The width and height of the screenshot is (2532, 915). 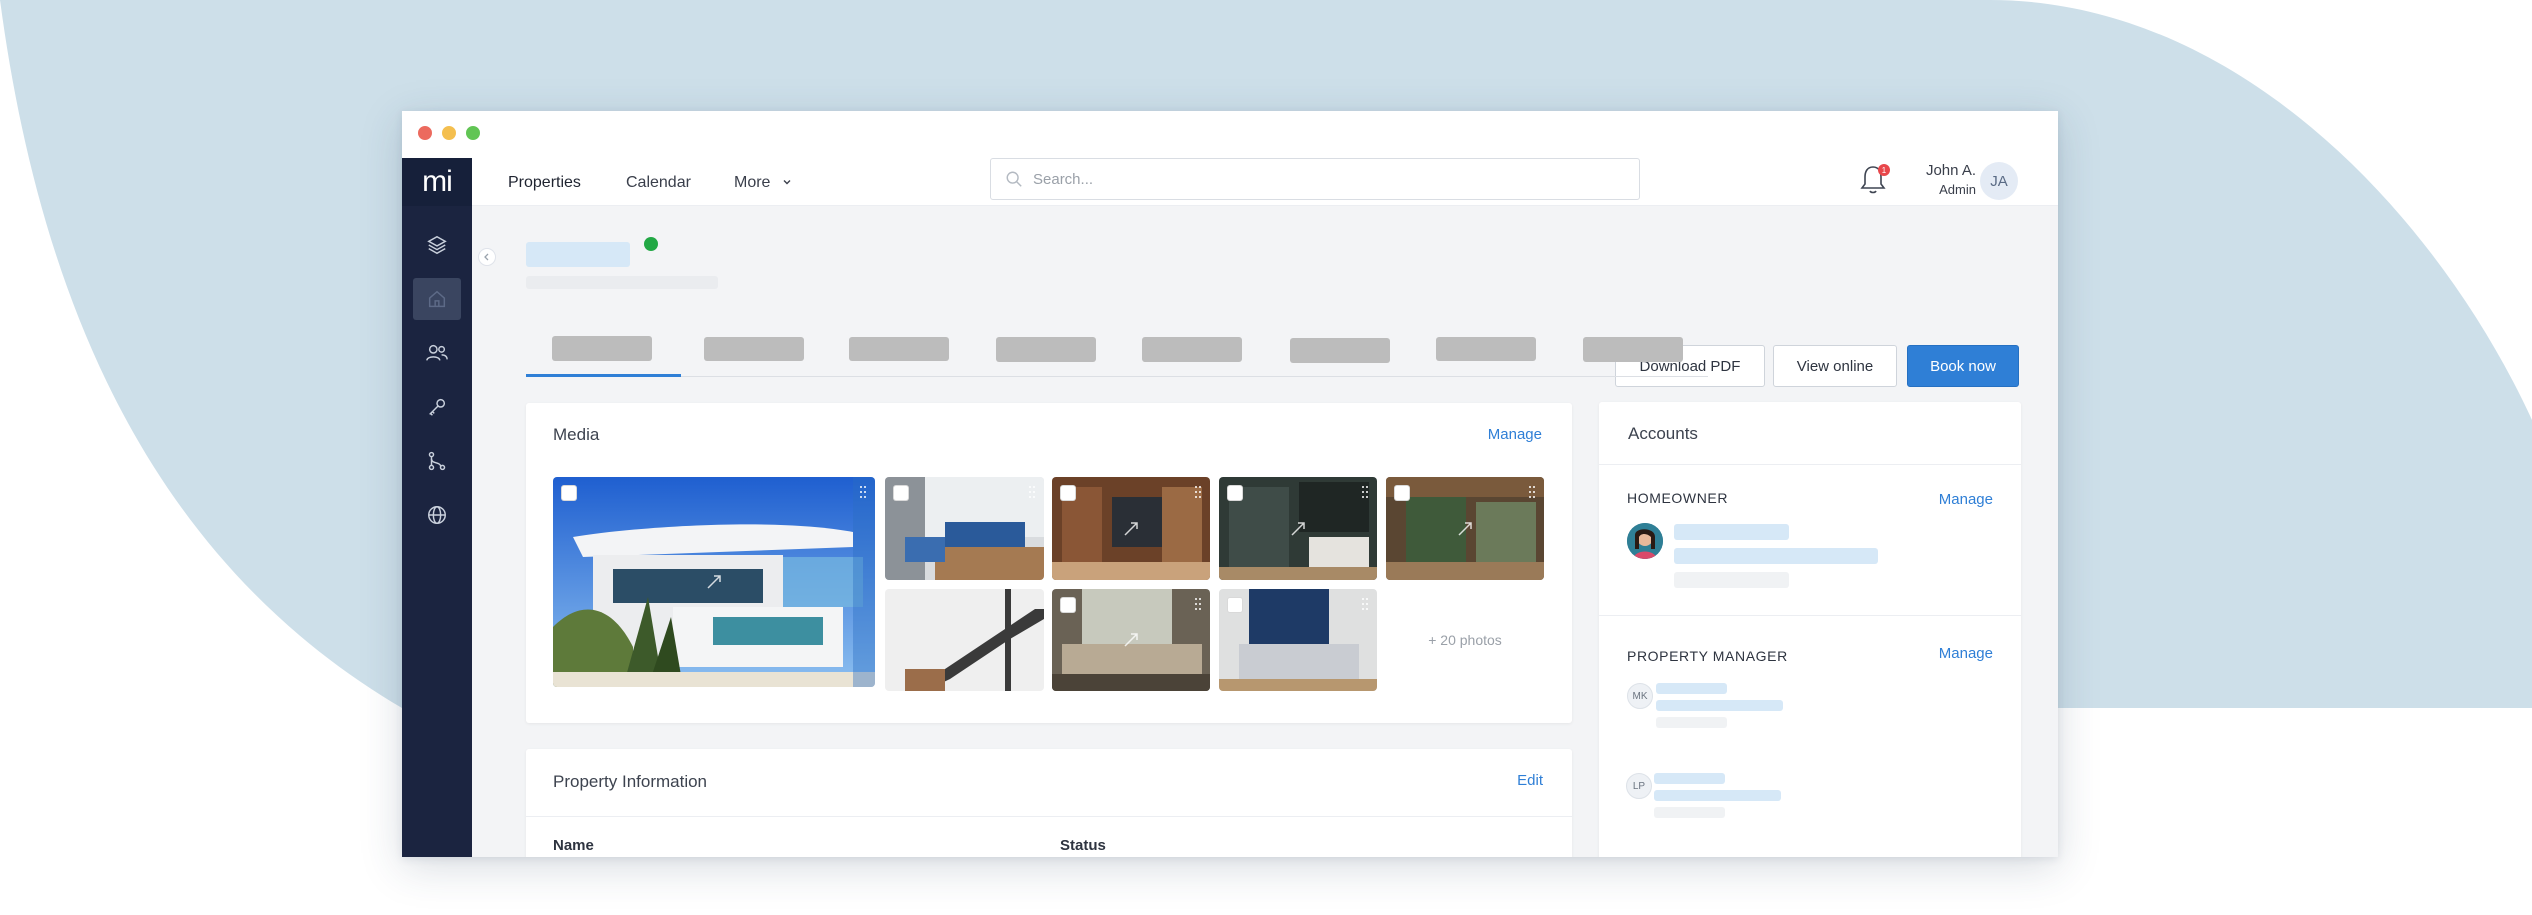 I want to click on media-photo-kitchen, so click(x=1131, y=528).